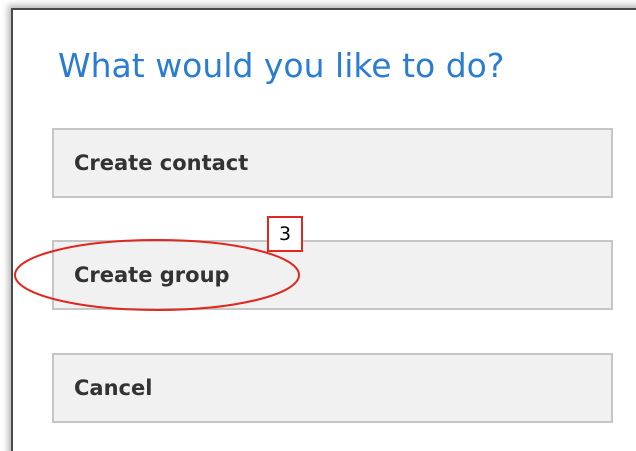 Image resolution: width=636 pixels, height=451 pixels. Describe the element at coordinates (332, 388) in the screenshot. I see `cancel-button: Cancel` at that location.